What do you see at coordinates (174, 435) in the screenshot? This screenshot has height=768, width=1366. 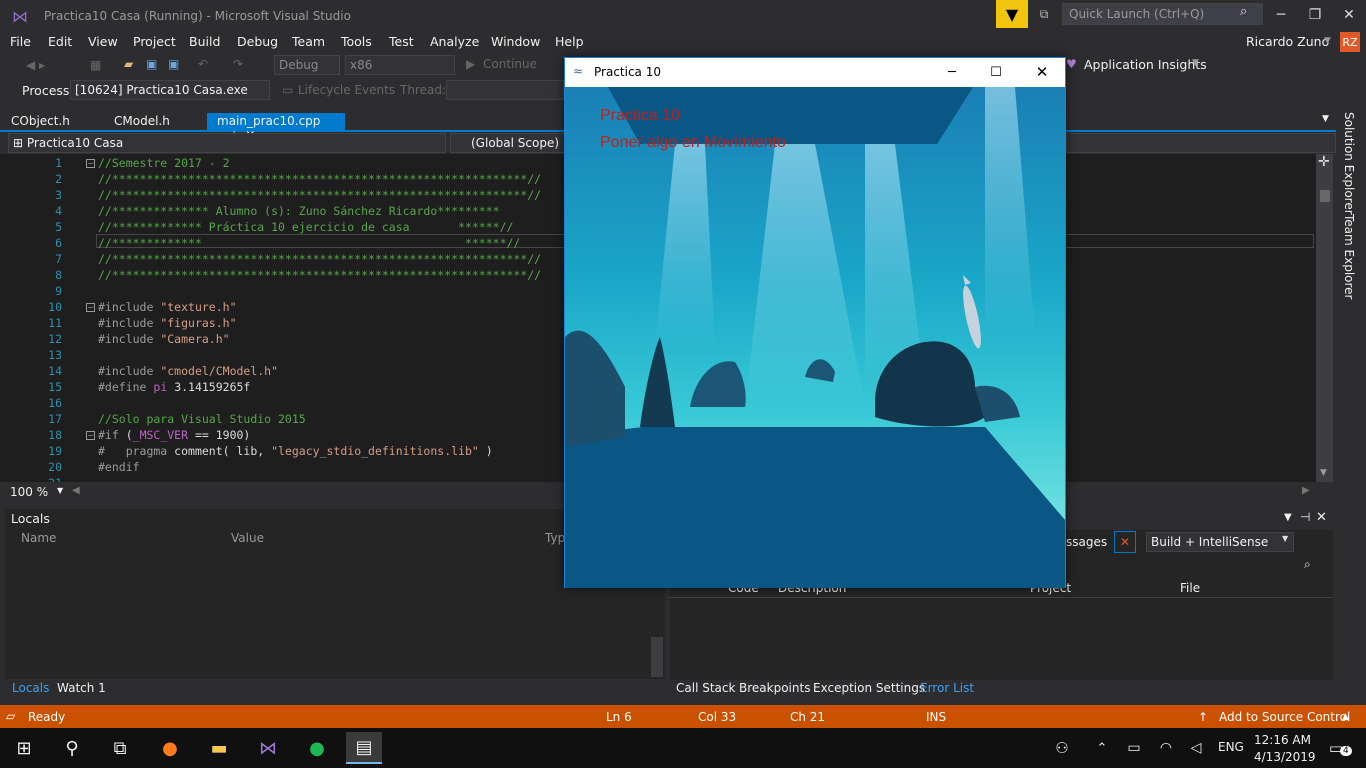 I see `code-line: #if (_MSC_VER == 1900)` at bounding box center [174, 435].